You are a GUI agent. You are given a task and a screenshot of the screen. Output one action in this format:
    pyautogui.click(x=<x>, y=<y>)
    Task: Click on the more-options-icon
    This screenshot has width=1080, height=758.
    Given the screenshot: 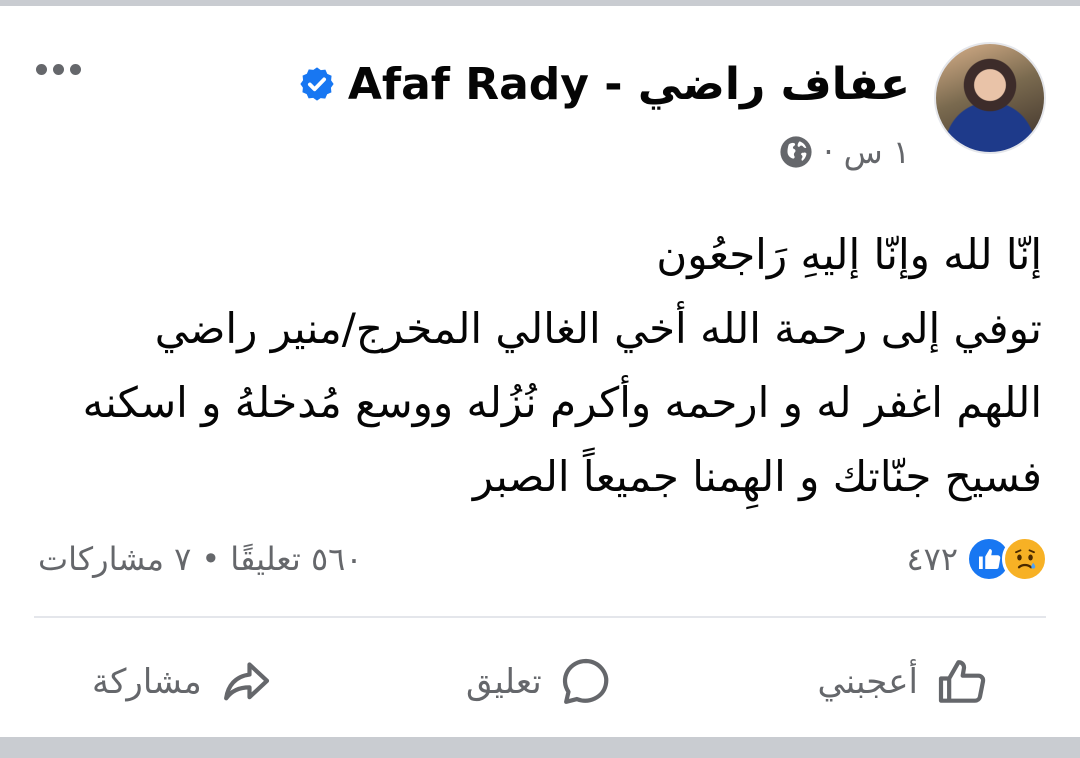 What is the action you would take?
    pyautogui.click(x=41, y=69)
    